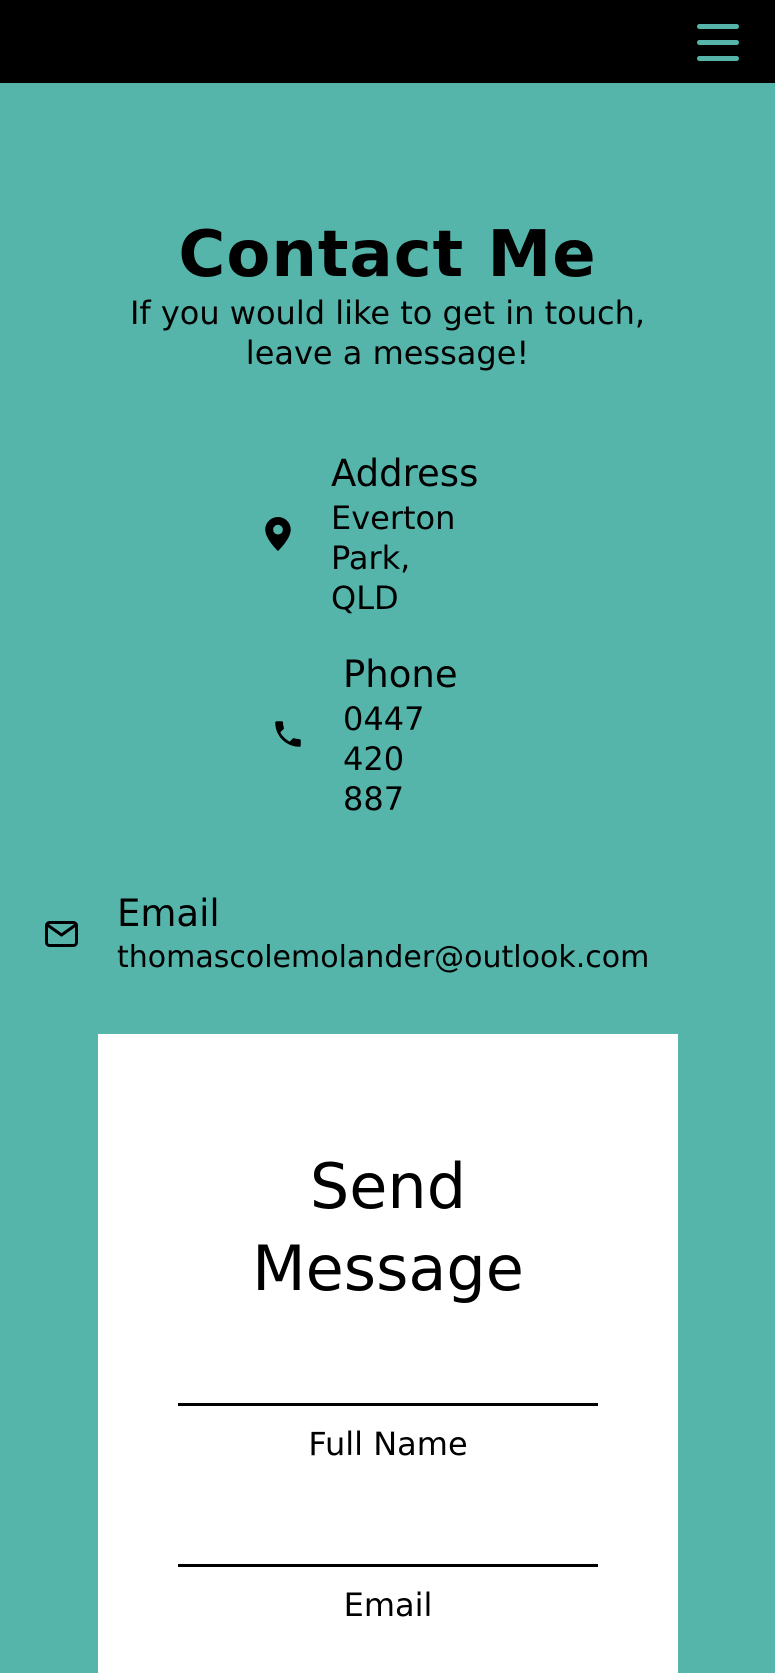 This screenshot has height=1673, width=775. Describe the element at coordinates (405, 473) in the screenshot. I see `address-label: Address` at that location.